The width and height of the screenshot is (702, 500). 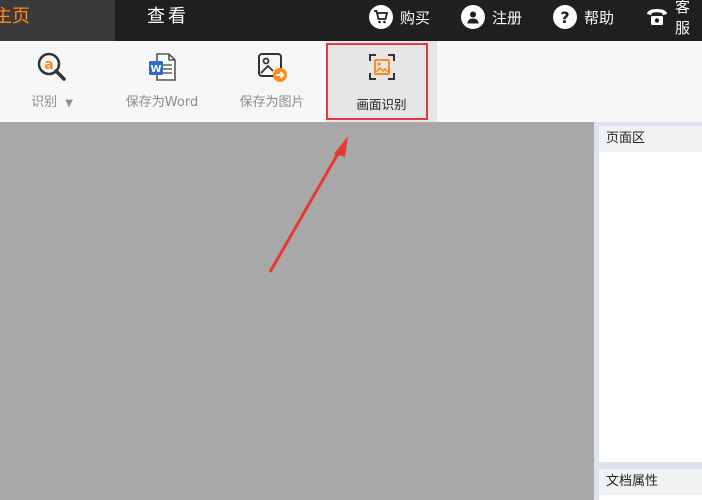 What do you see at coordinates (650, 482) in the screenshot?
I see `doc-properties-header: 文档属性` at bounding box center [650, 482].